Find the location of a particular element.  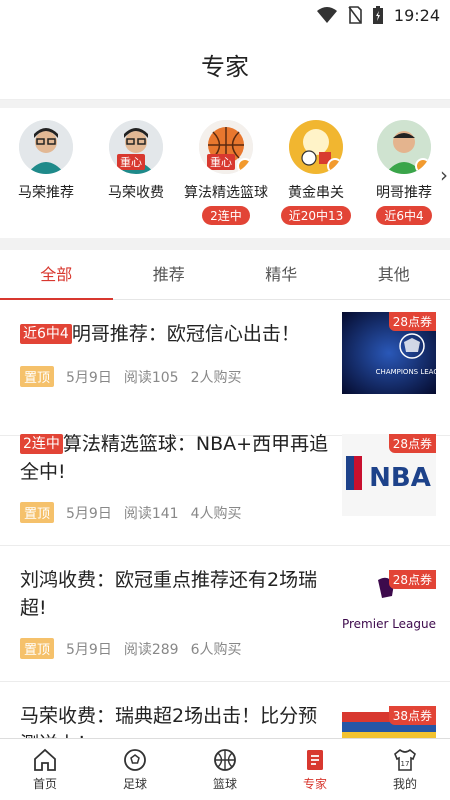

article-title: 近6中4 明哥推荐：欧冠信心出击！ is located at coordinates (175, 334).